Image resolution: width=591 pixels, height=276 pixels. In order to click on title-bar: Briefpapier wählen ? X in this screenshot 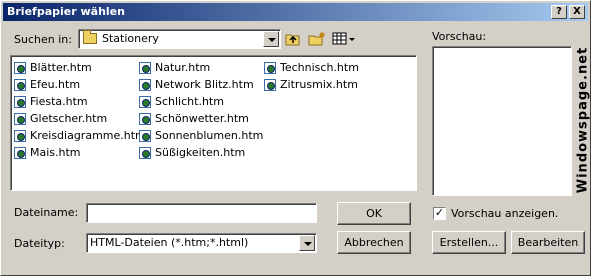, I will do `click(295, 12)`.